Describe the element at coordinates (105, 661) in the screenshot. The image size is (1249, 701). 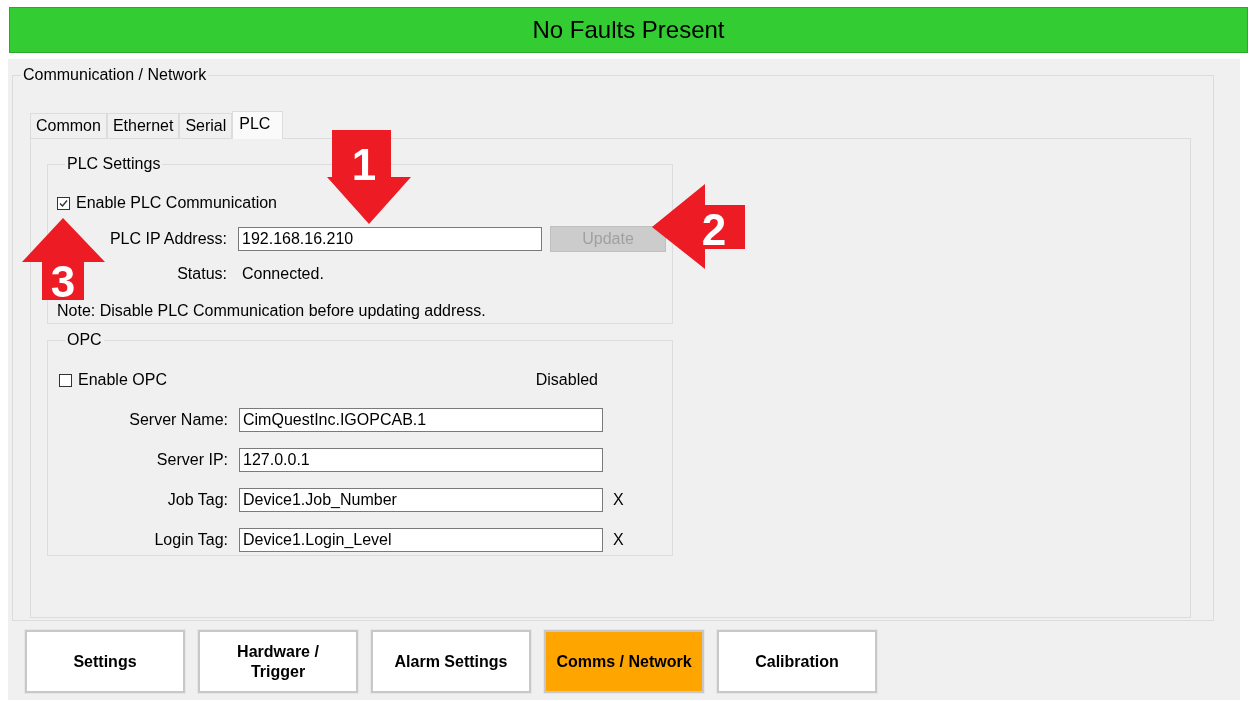
I see `nav-button: Settings` at that location.